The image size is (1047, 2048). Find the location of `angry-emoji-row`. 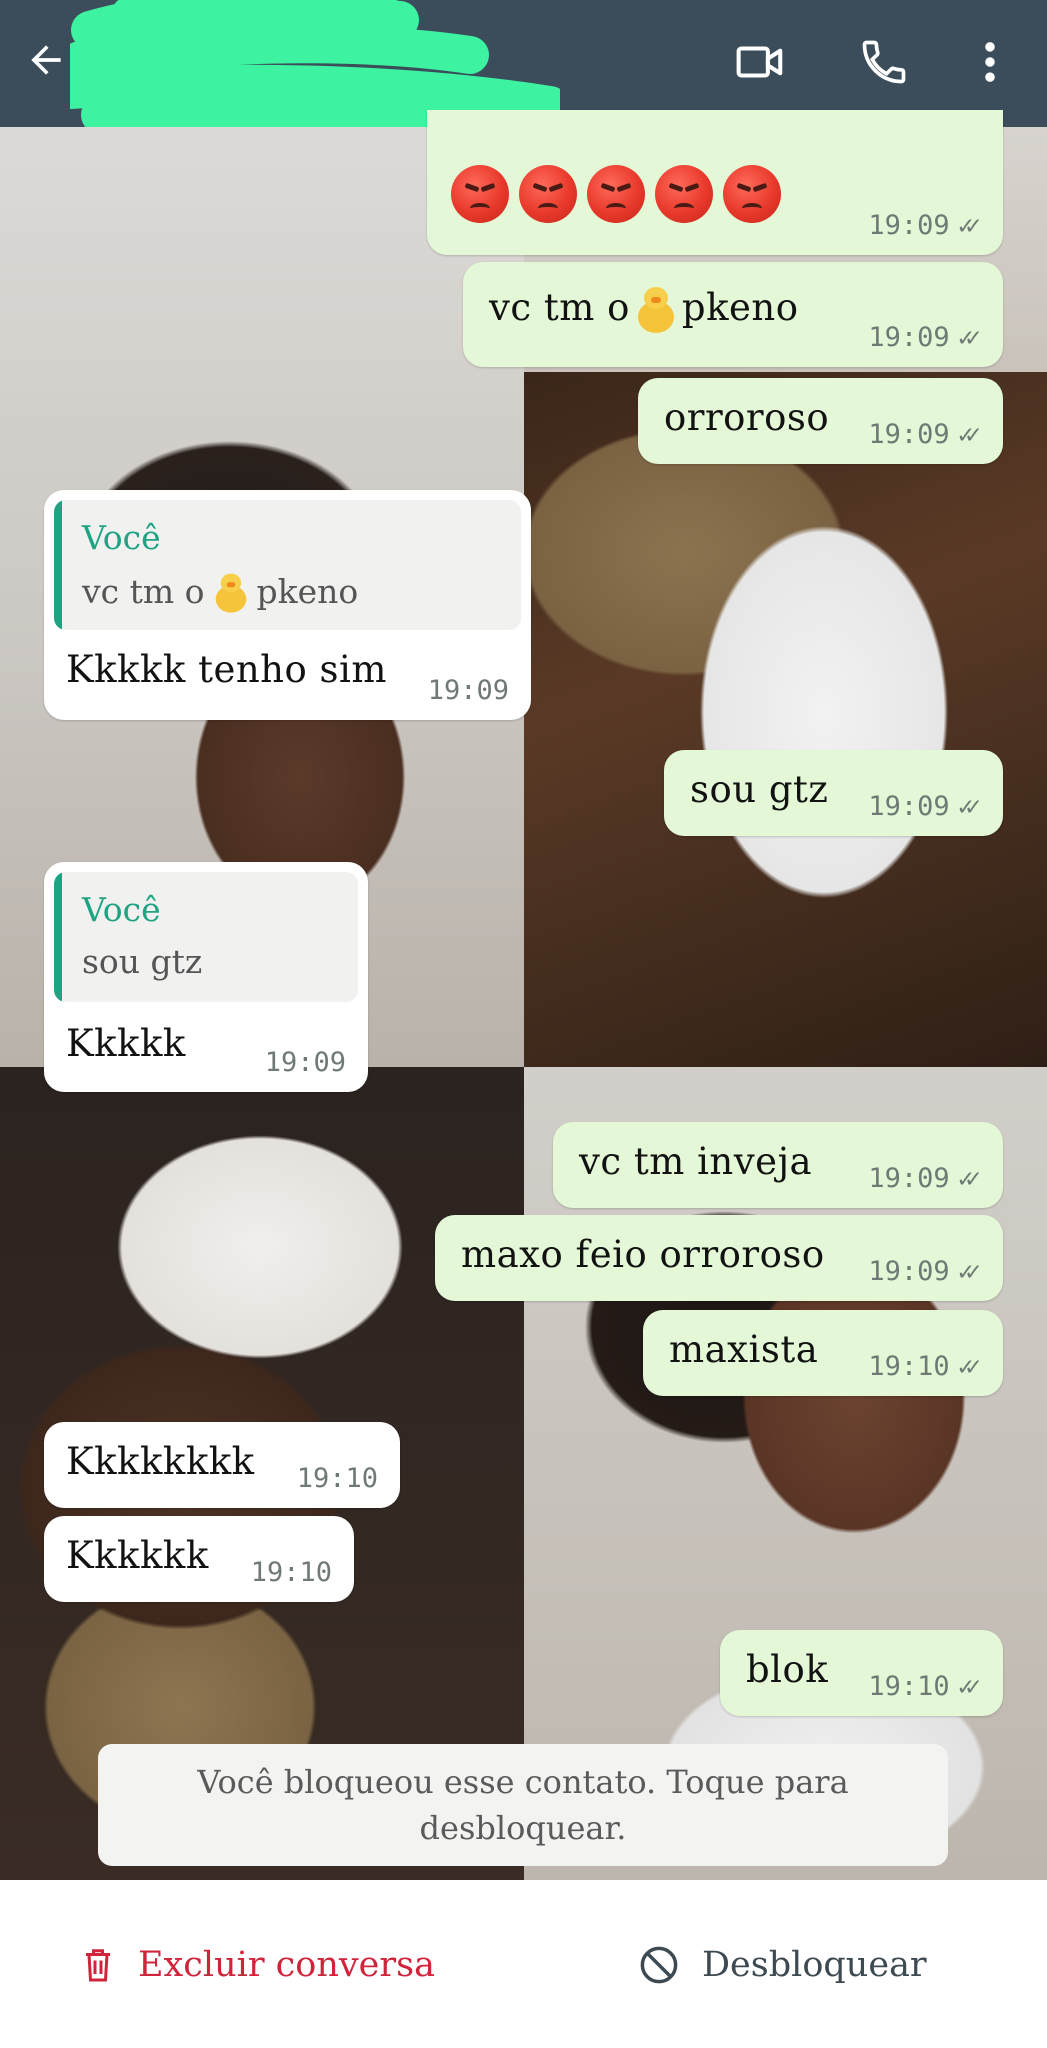

angry-emoji-row is located at coordinates (621, 194).